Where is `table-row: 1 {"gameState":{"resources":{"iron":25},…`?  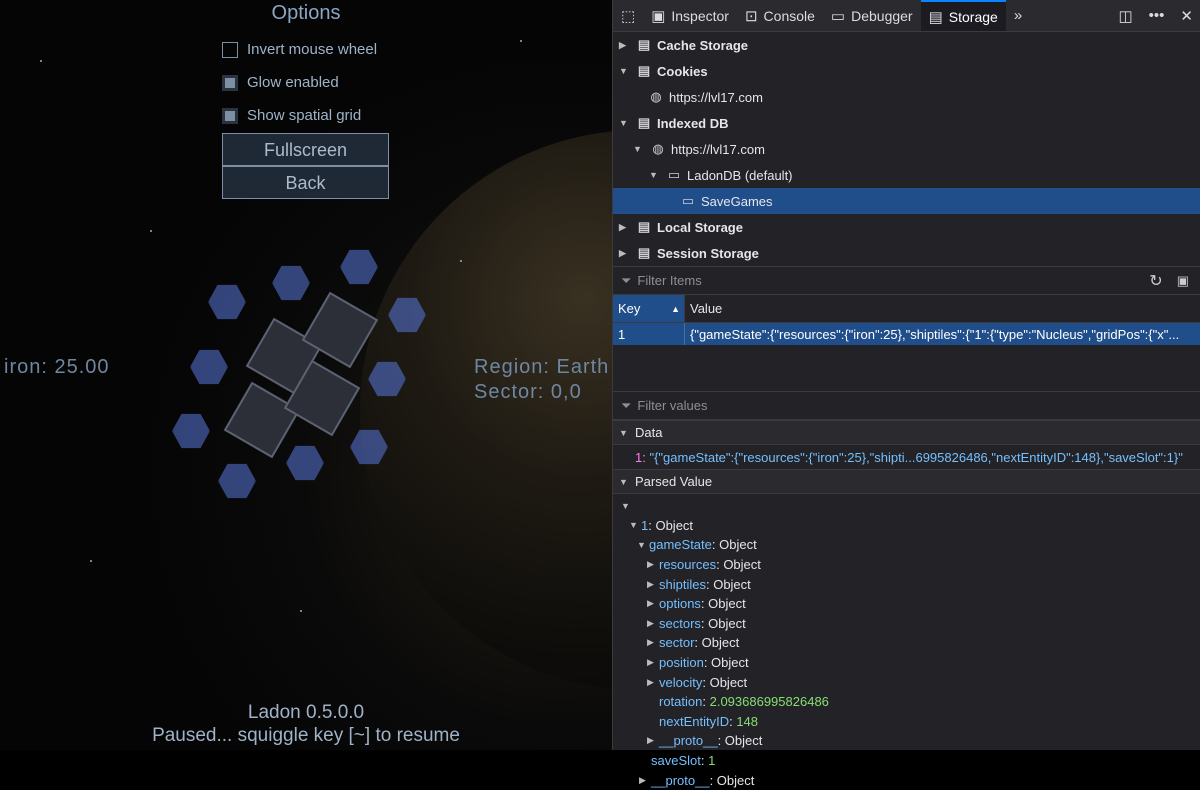
table-row: 1 {"gameState":{"resources":{"iron":25},… is located at coordinates (906, 334).